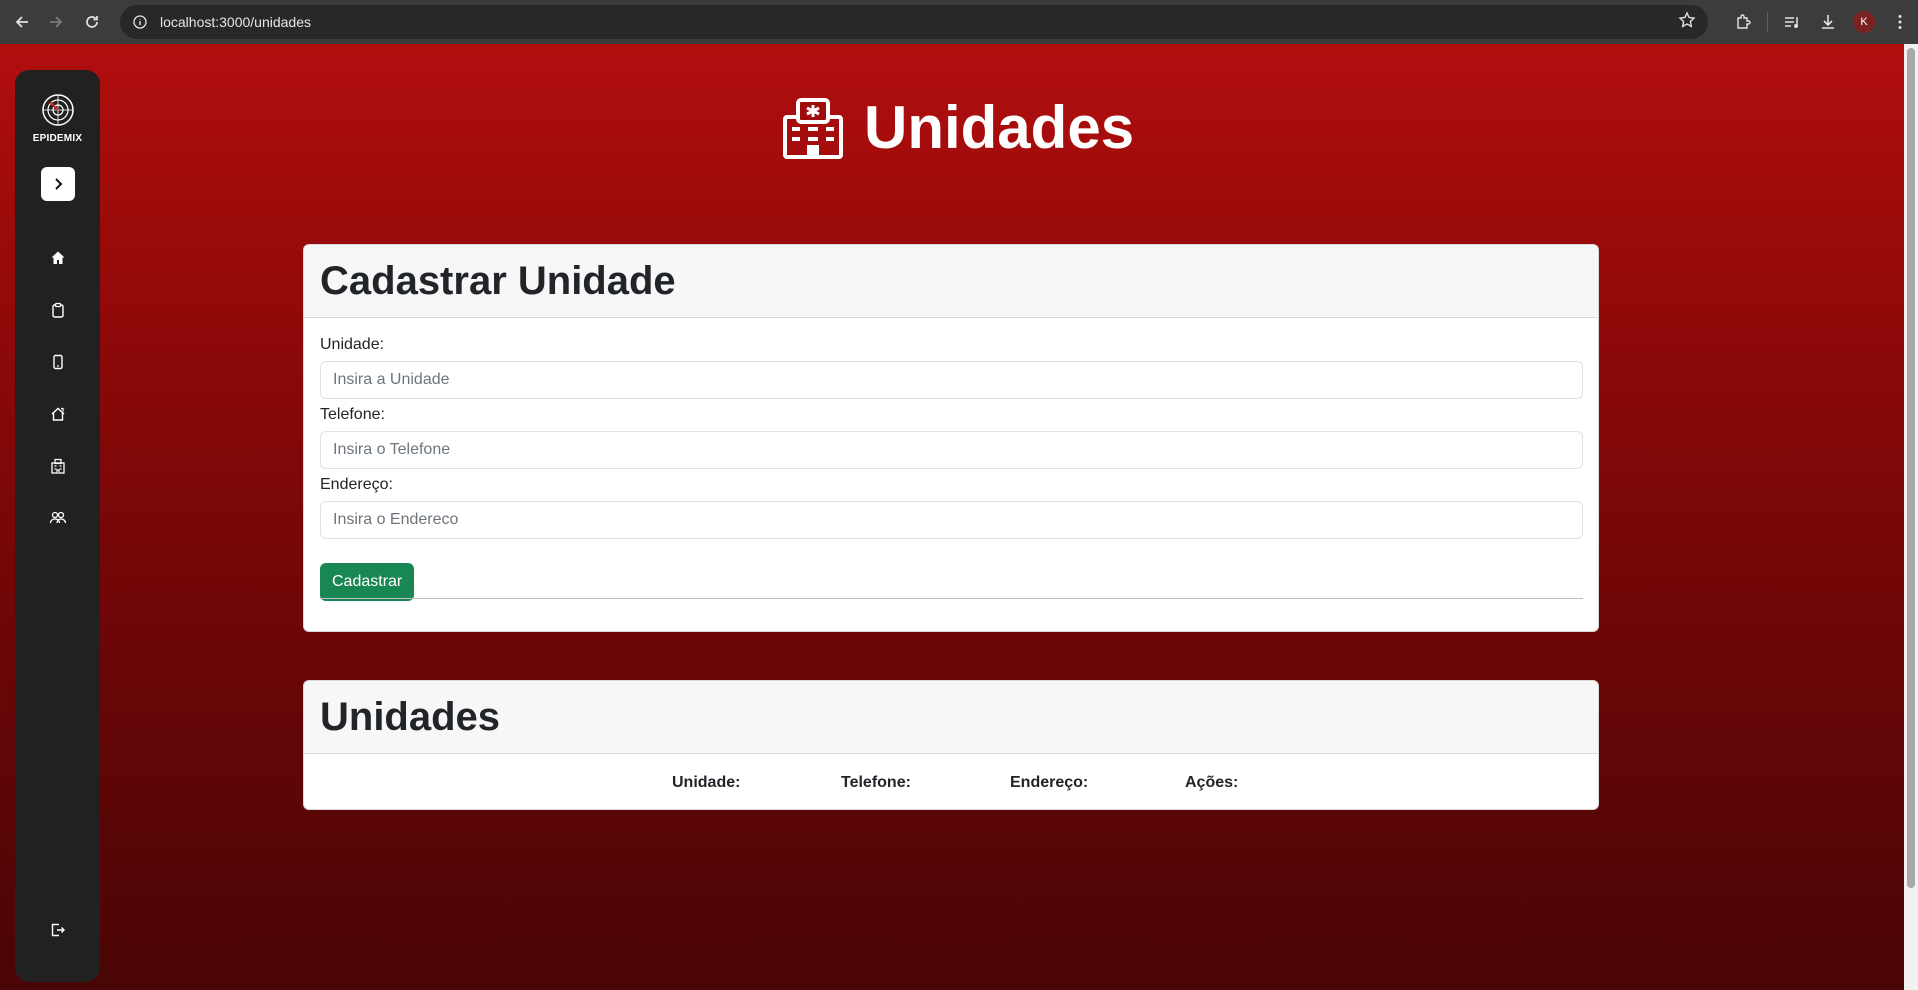 The height and width of the screenshot is (990, 1918). I want to click on unit-input, so click(951, 380).